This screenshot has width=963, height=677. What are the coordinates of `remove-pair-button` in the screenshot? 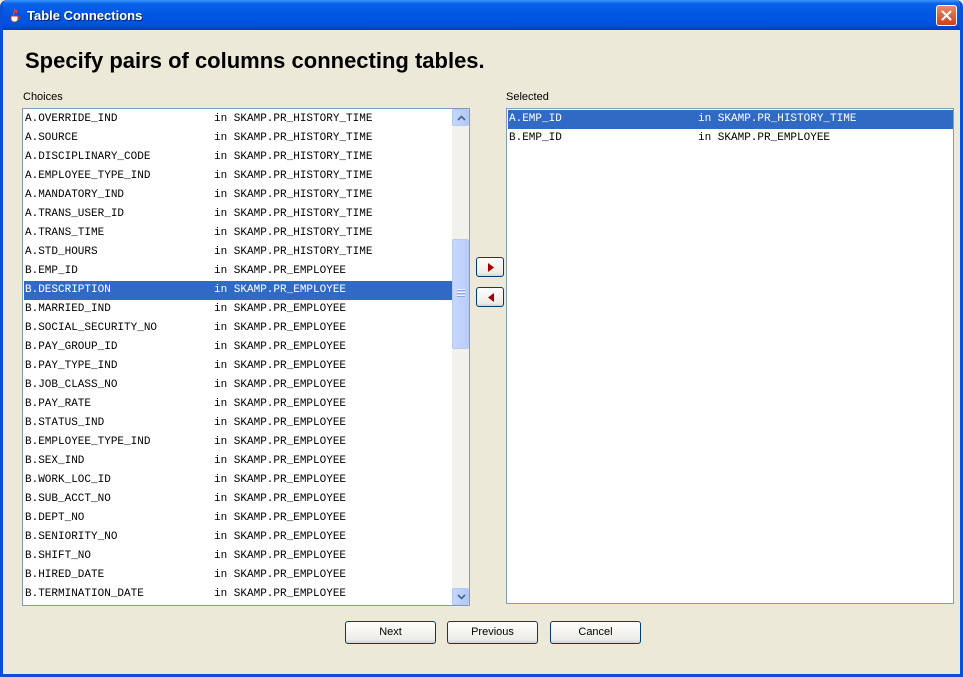 It's located at (490, 297).